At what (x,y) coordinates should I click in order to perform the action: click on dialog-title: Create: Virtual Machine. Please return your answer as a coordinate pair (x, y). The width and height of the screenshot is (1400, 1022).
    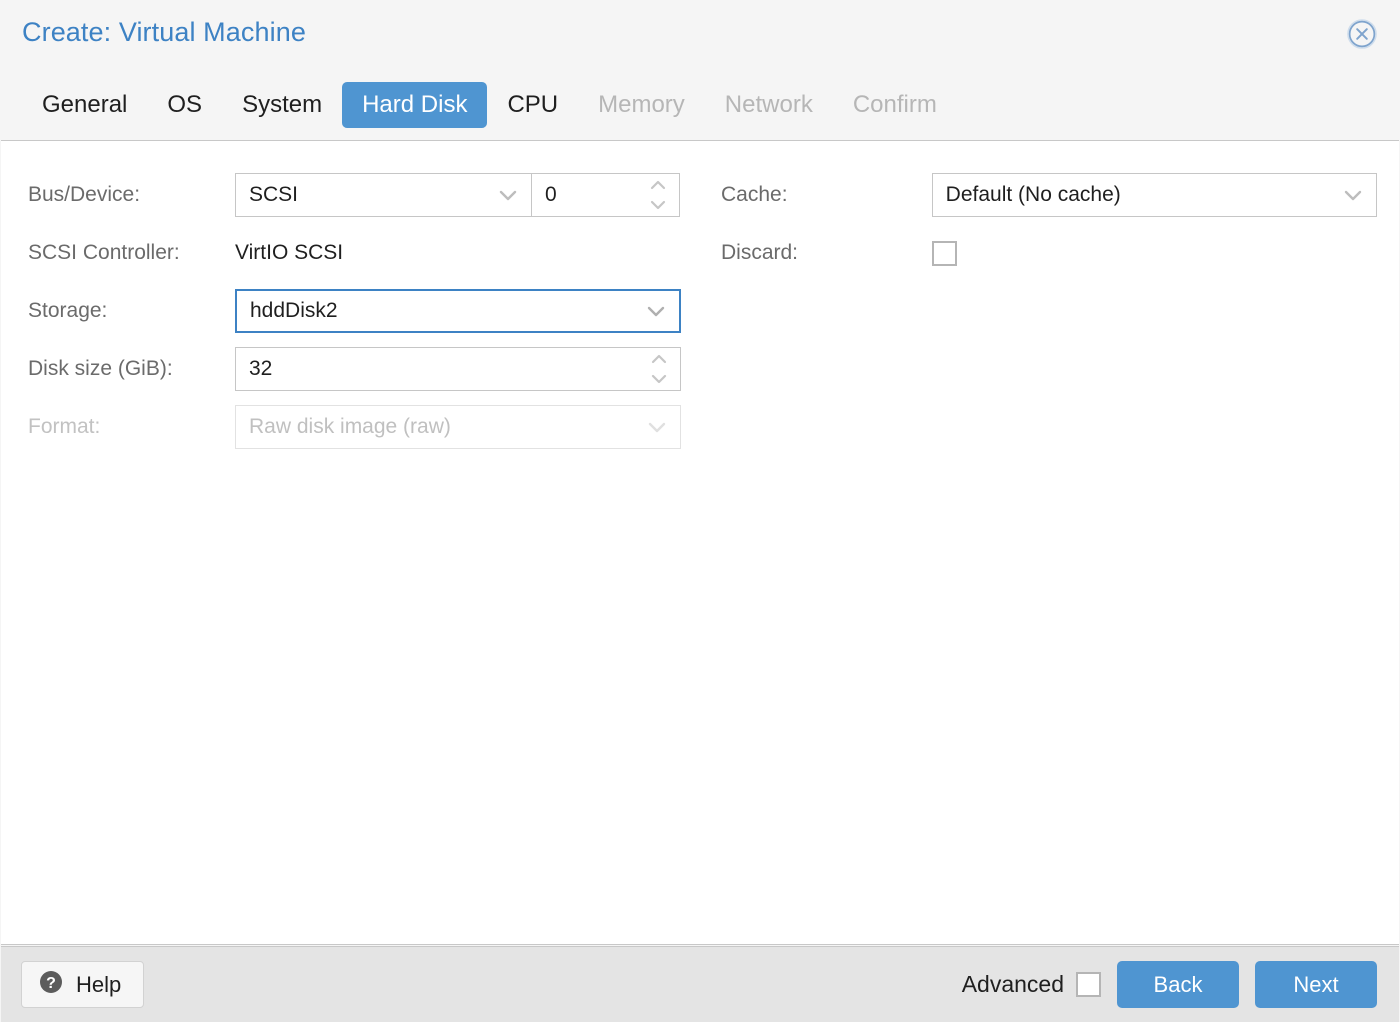
    Looking at the image, I should click on (164, 32).